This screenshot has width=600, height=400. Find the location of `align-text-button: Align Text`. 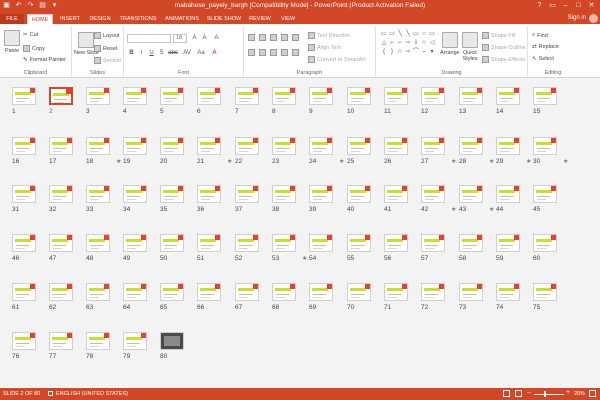

align-text-button: Align Text is located at coordinates (324, 47).